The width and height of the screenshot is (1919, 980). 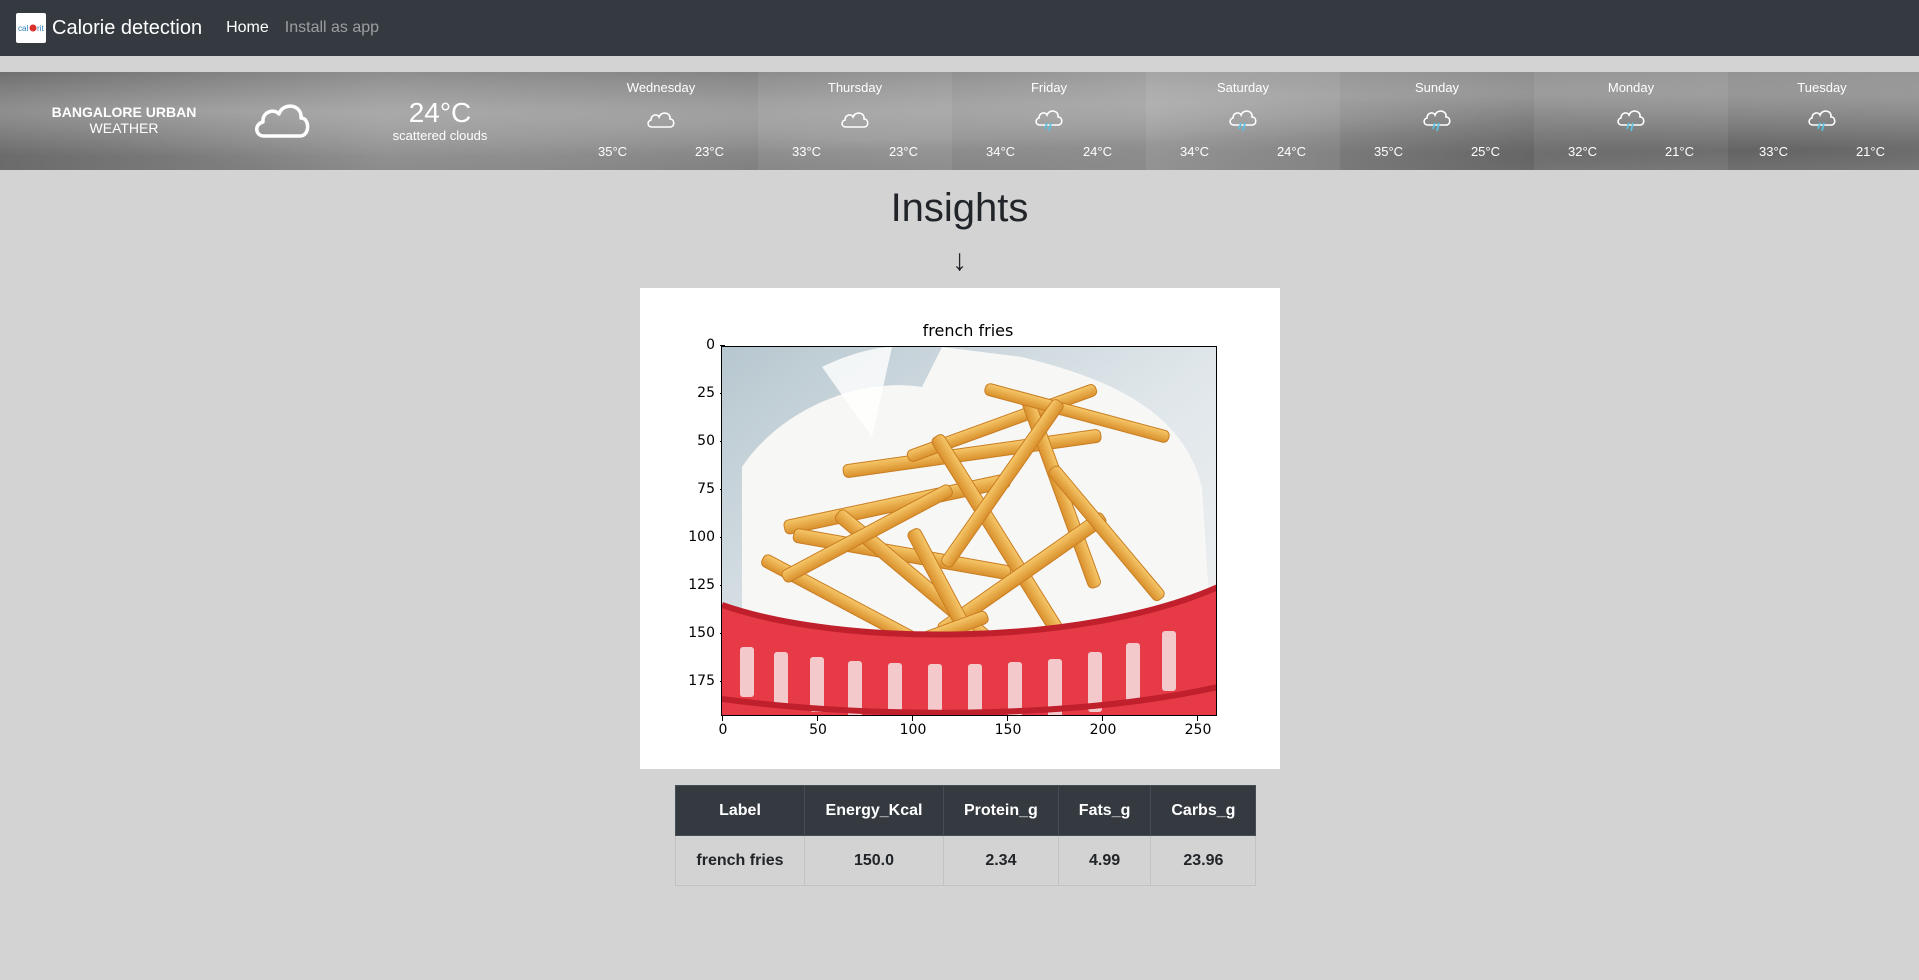 I want to click on forecast-day-name: Wednesday, so click(x=661, y=87).